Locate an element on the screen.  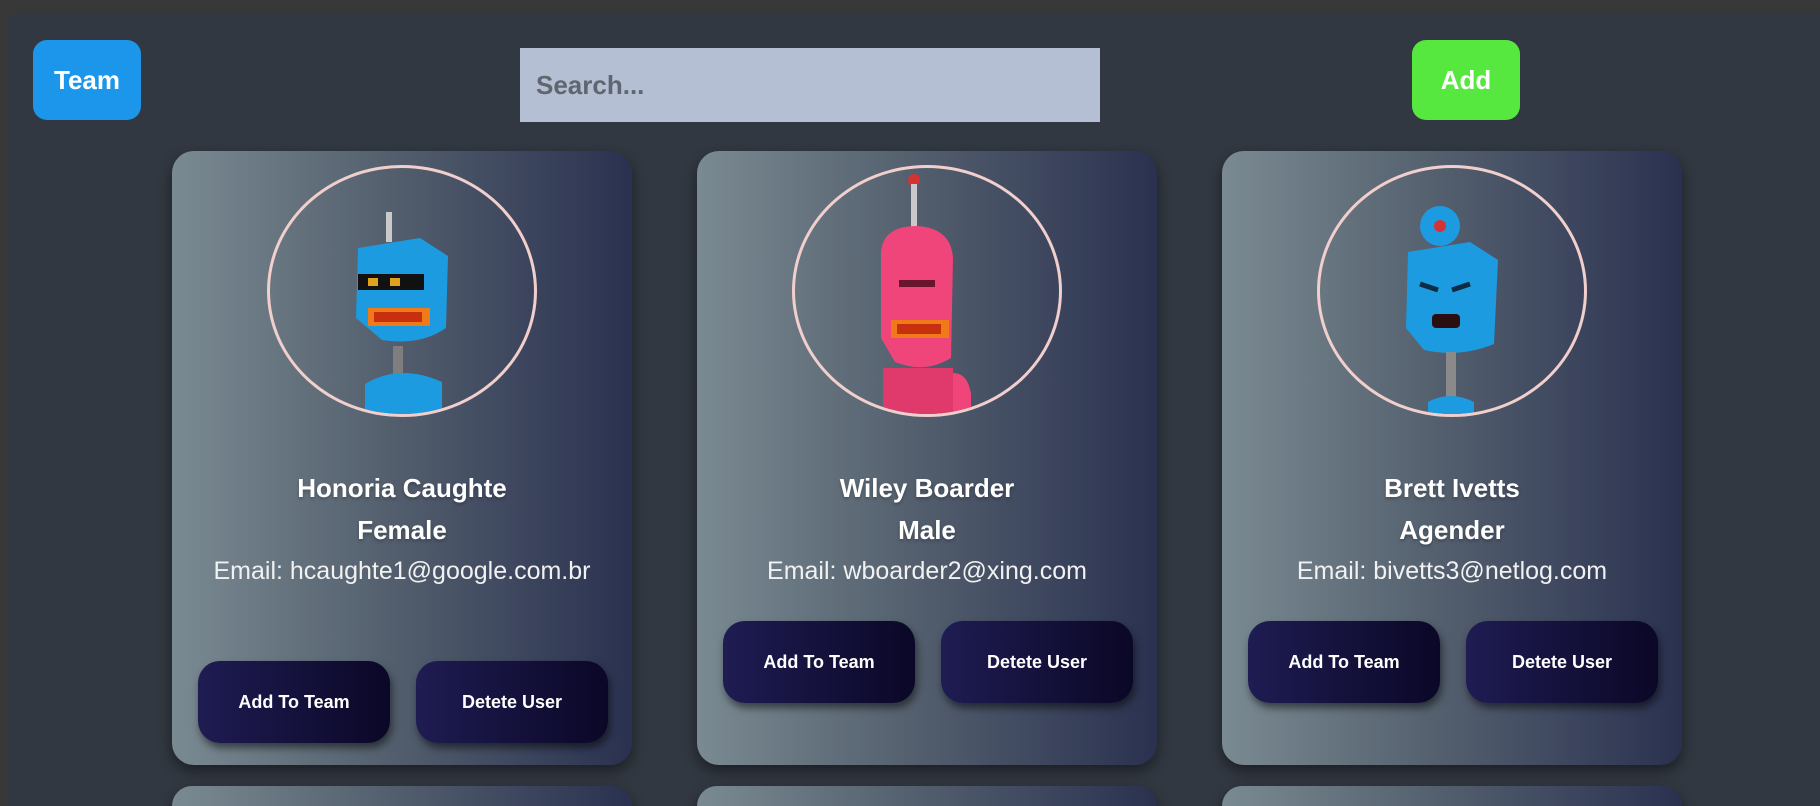
user-email: Email: wboarder2@xing.com is located at coordinates (927, 571).